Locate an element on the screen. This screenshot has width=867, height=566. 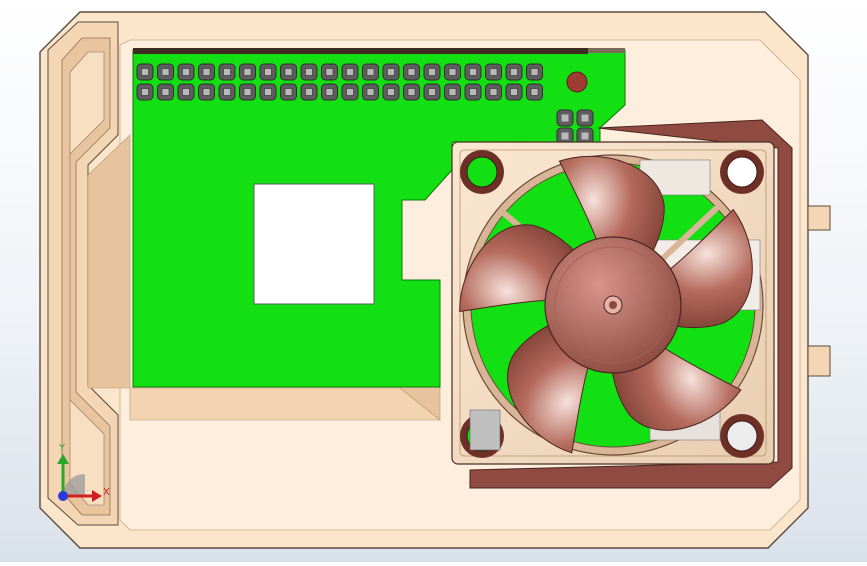
connector-bottom is located at coordinates (819, 361).